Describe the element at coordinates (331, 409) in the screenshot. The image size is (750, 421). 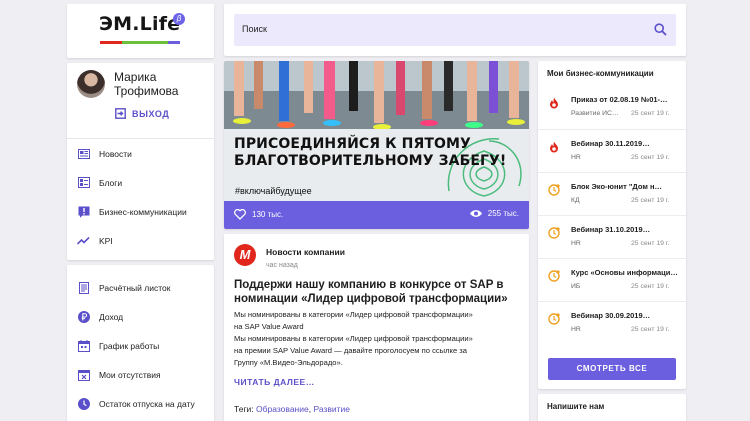
I see `tag-development: Развитие` at that location.